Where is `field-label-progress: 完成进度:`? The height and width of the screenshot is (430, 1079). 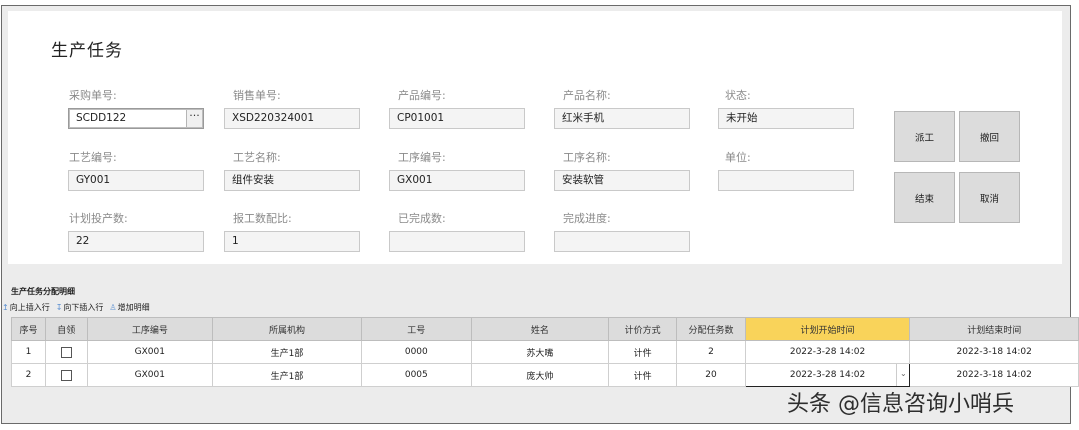 field-label-progress: 完成进度: is located at coordinates (587, 218).